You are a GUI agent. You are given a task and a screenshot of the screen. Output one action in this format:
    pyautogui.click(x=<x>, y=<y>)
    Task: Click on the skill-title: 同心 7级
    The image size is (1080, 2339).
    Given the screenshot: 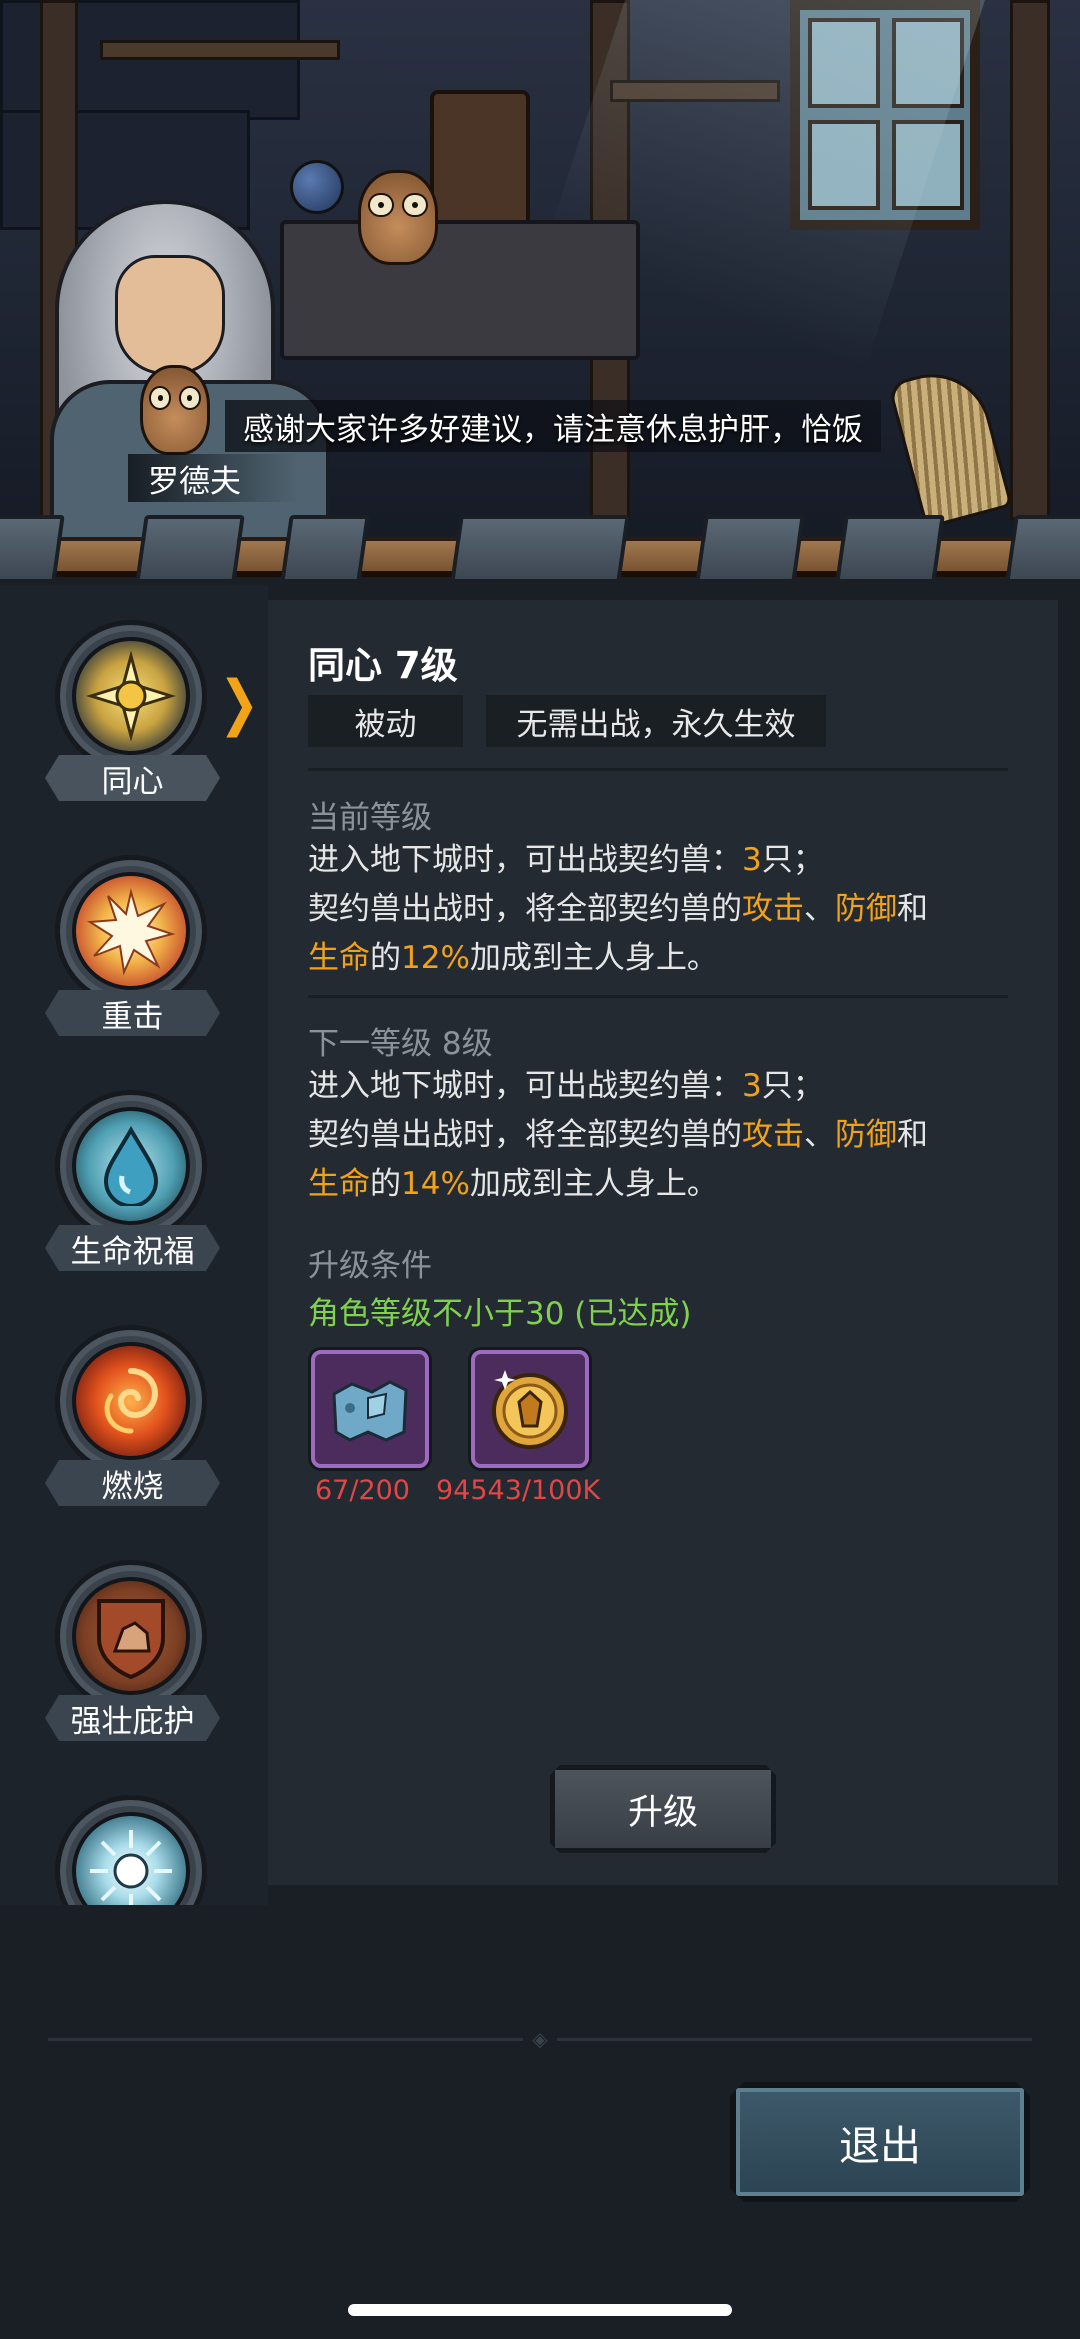 What is the action you would take?
    pyautogui.click(x=383, y=665)
    